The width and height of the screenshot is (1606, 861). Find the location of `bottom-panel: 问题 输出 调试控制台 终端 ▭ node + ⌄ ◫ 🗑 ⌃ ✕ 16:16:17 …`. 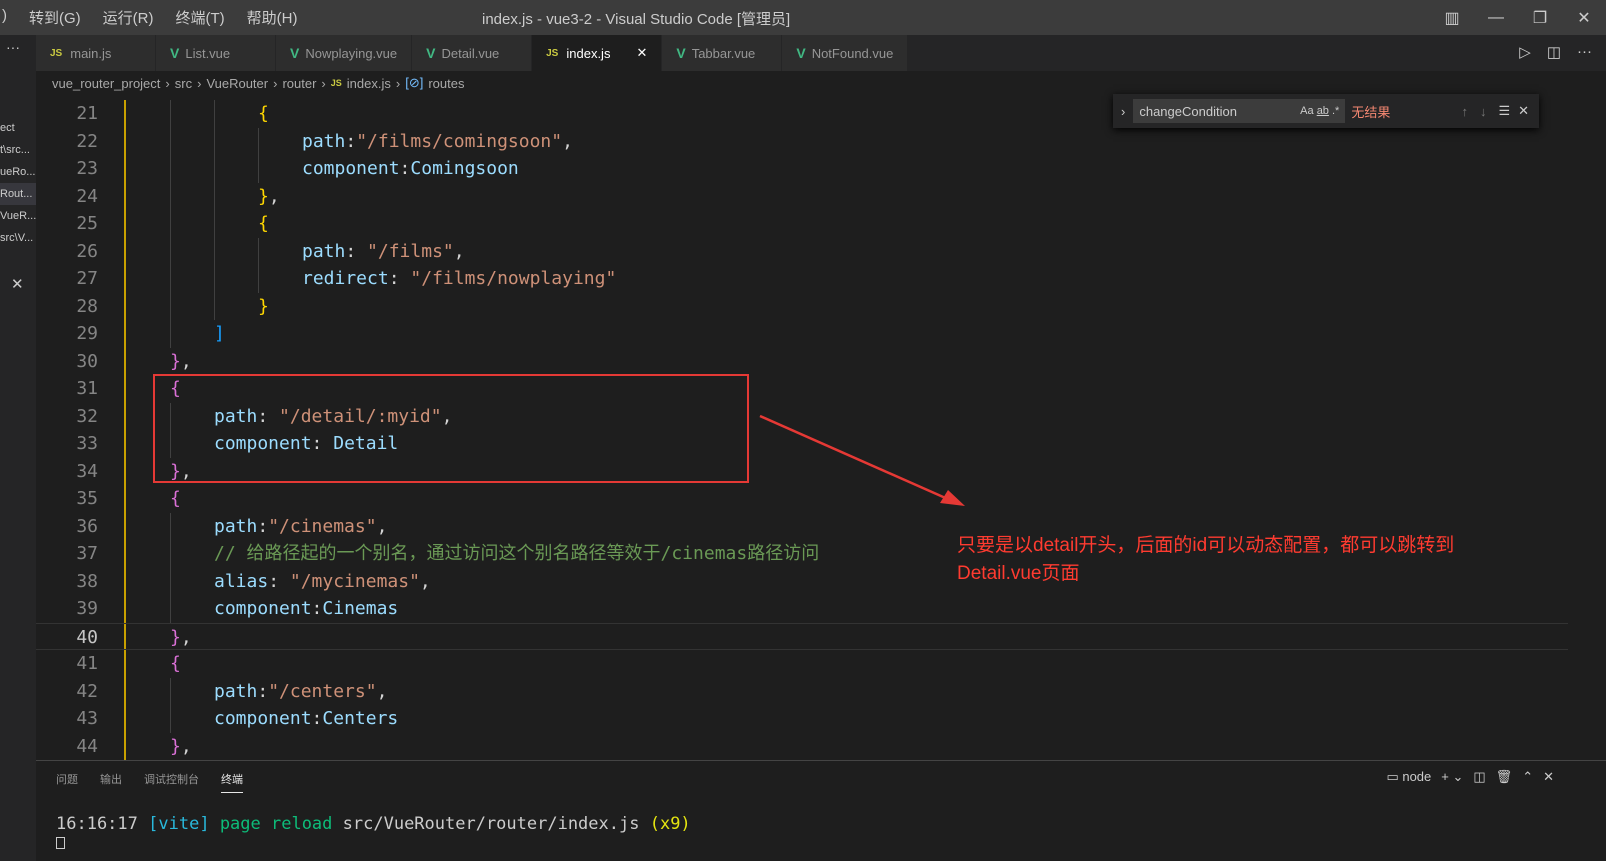

bottom-panel: 问题 输出 调试控制台 终端 ▭ node + ⌄ ◫ 🗑 ⌃ ✕ 16:16:17 … is located at coordinates (821, 810).